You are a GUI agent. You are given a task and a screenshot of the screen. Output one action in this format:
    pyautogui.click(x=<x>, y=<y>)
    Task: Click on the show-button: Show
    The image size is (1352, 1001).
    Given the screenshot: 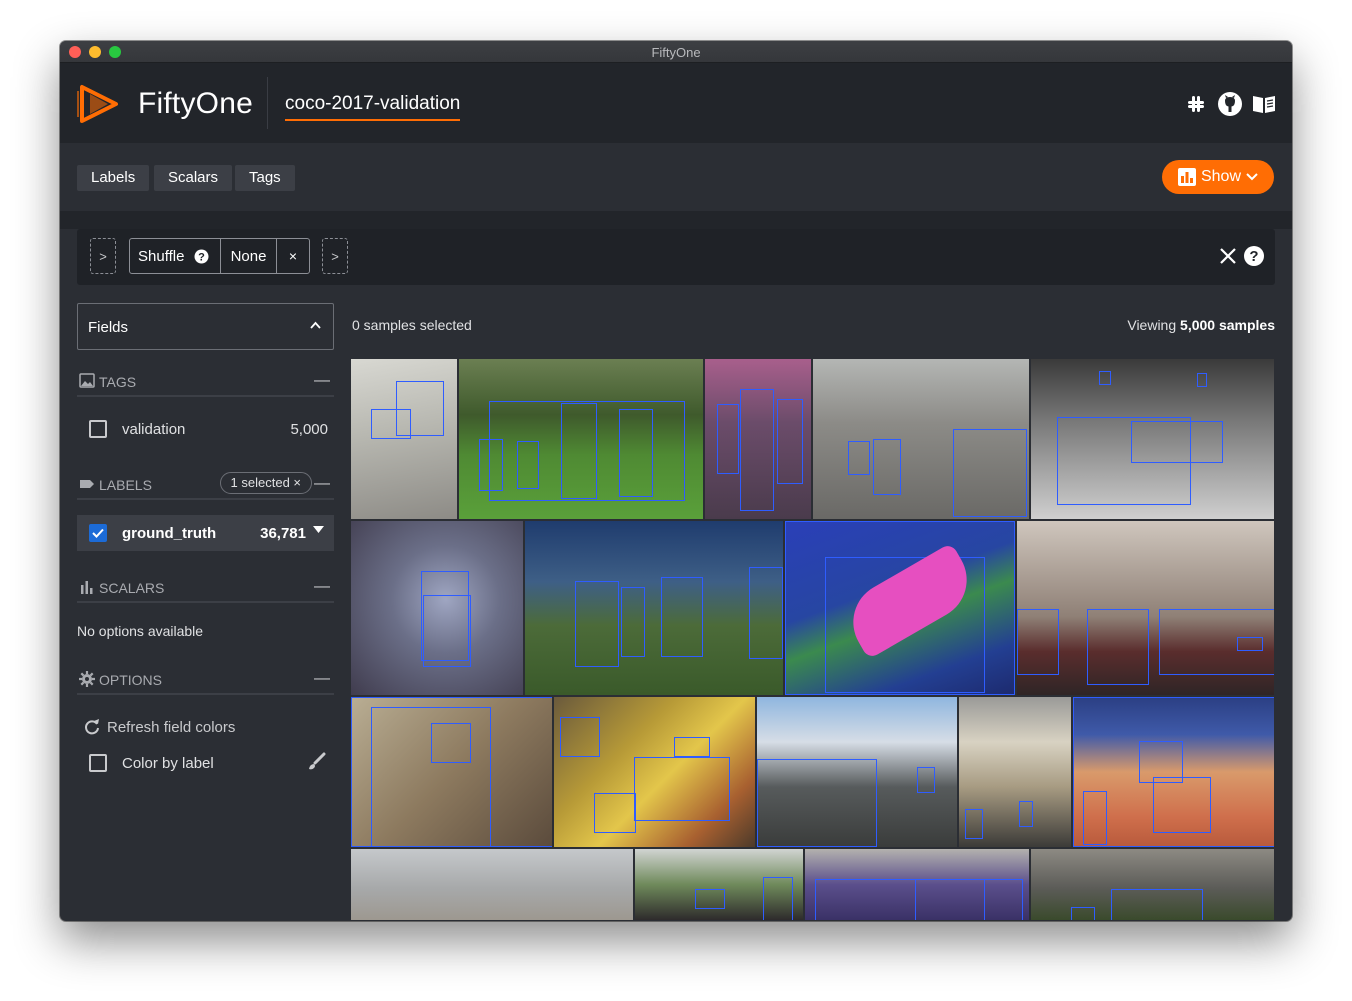 What is the action you would take?
    pyautogui.click(x=1218, y=177)
    